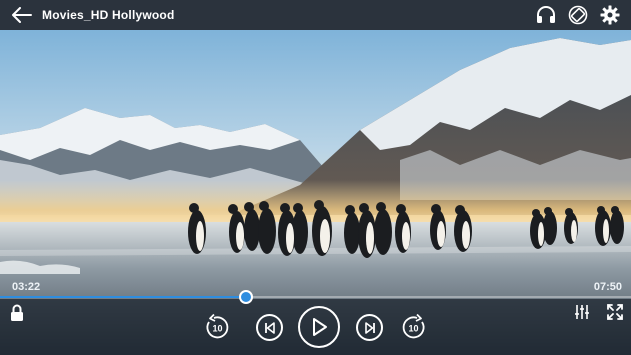 This screenshot has width=631, height=355. I want to click on play-button, so click(319, 327).